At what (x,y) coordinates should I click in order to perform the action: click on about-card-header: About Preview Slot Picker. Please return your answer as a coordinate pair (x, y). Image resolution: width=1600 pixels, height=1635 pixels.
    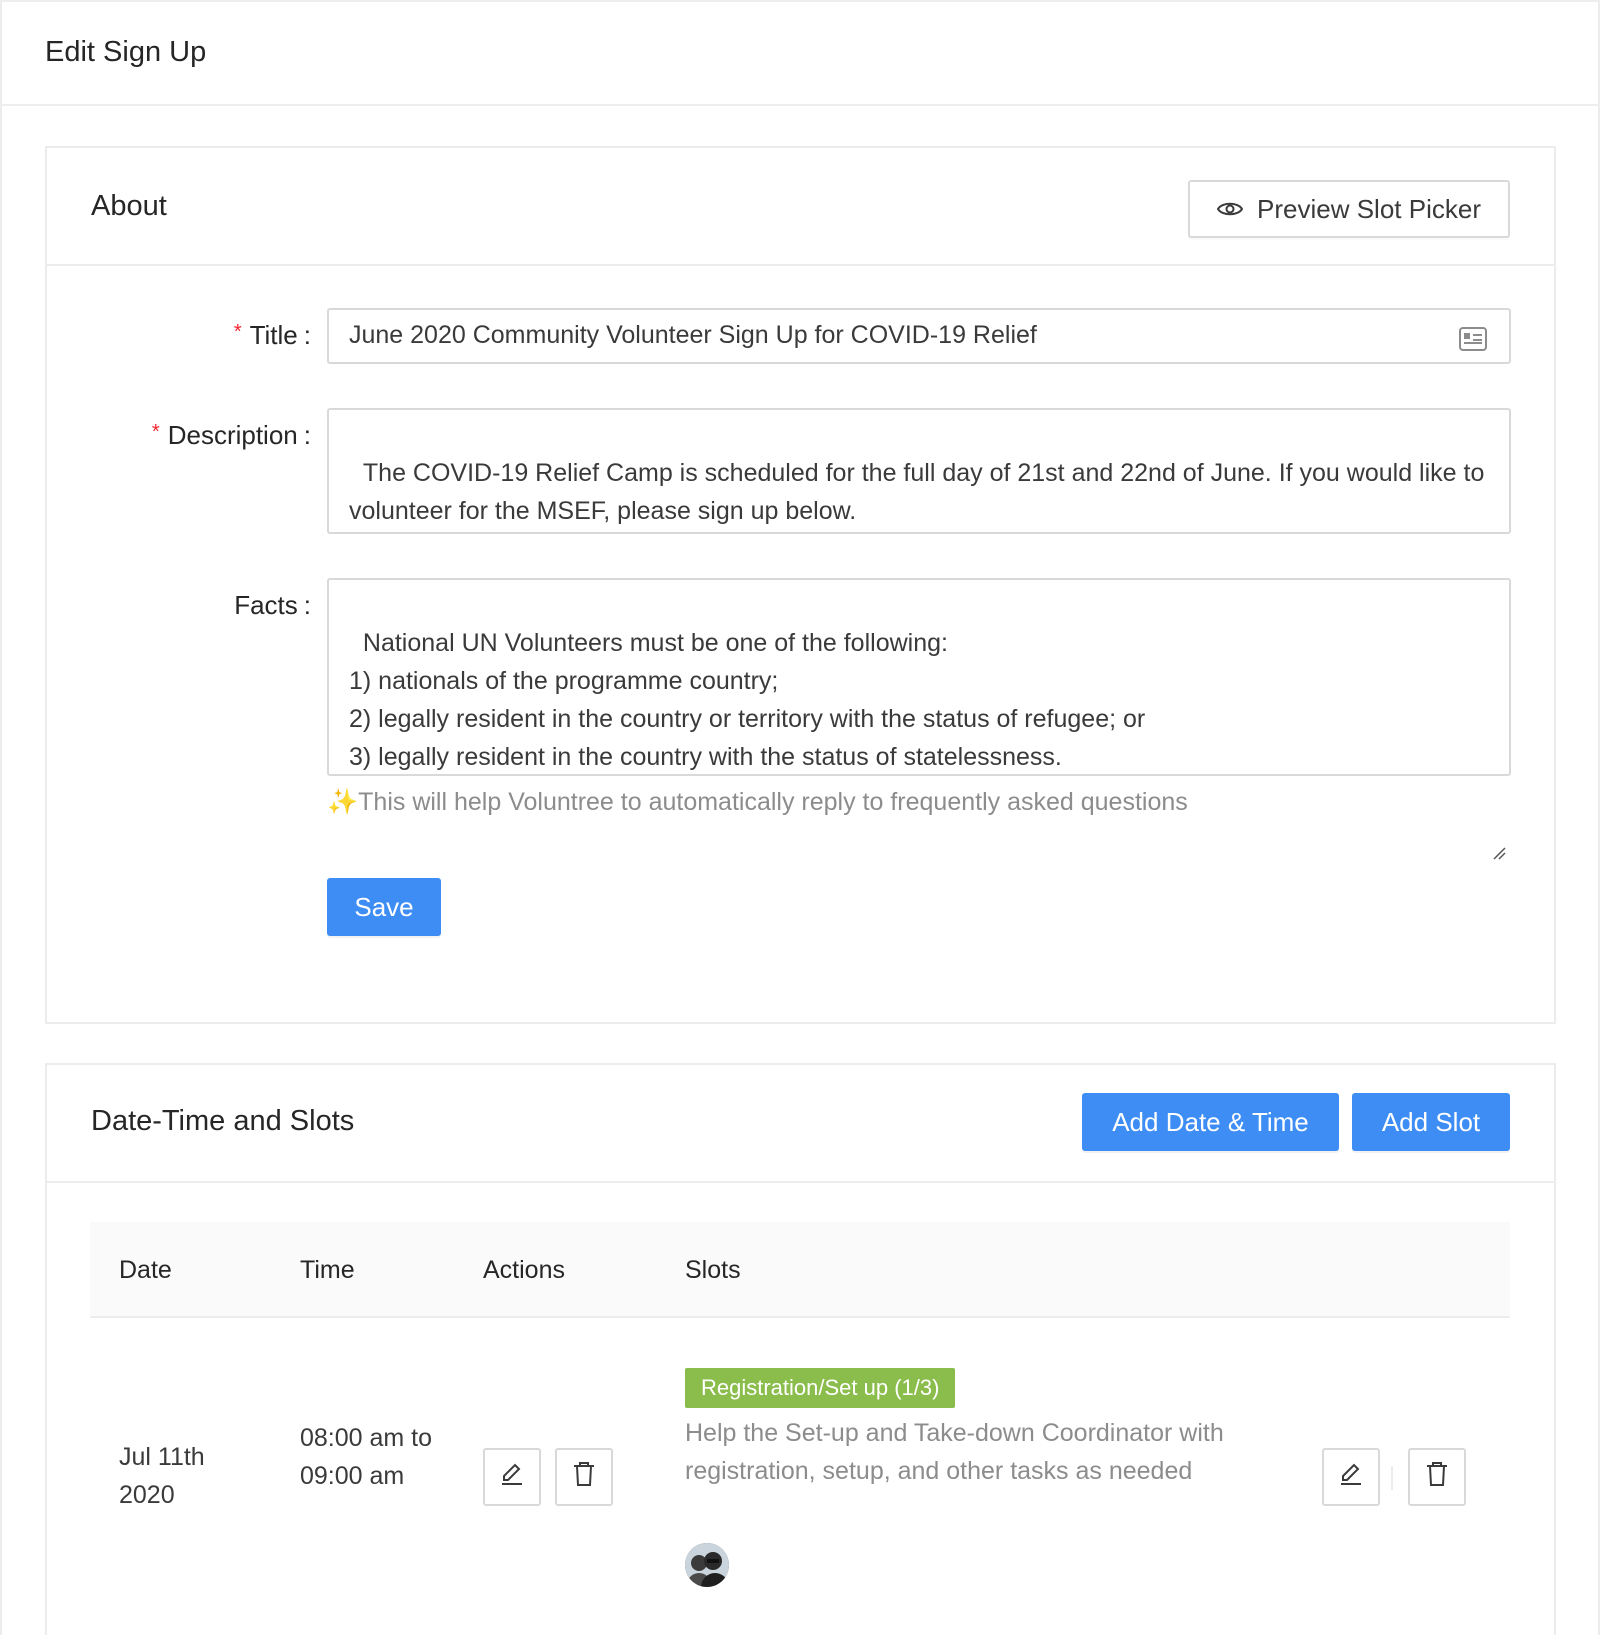
    Looking at the image, I should click on (800, 207).